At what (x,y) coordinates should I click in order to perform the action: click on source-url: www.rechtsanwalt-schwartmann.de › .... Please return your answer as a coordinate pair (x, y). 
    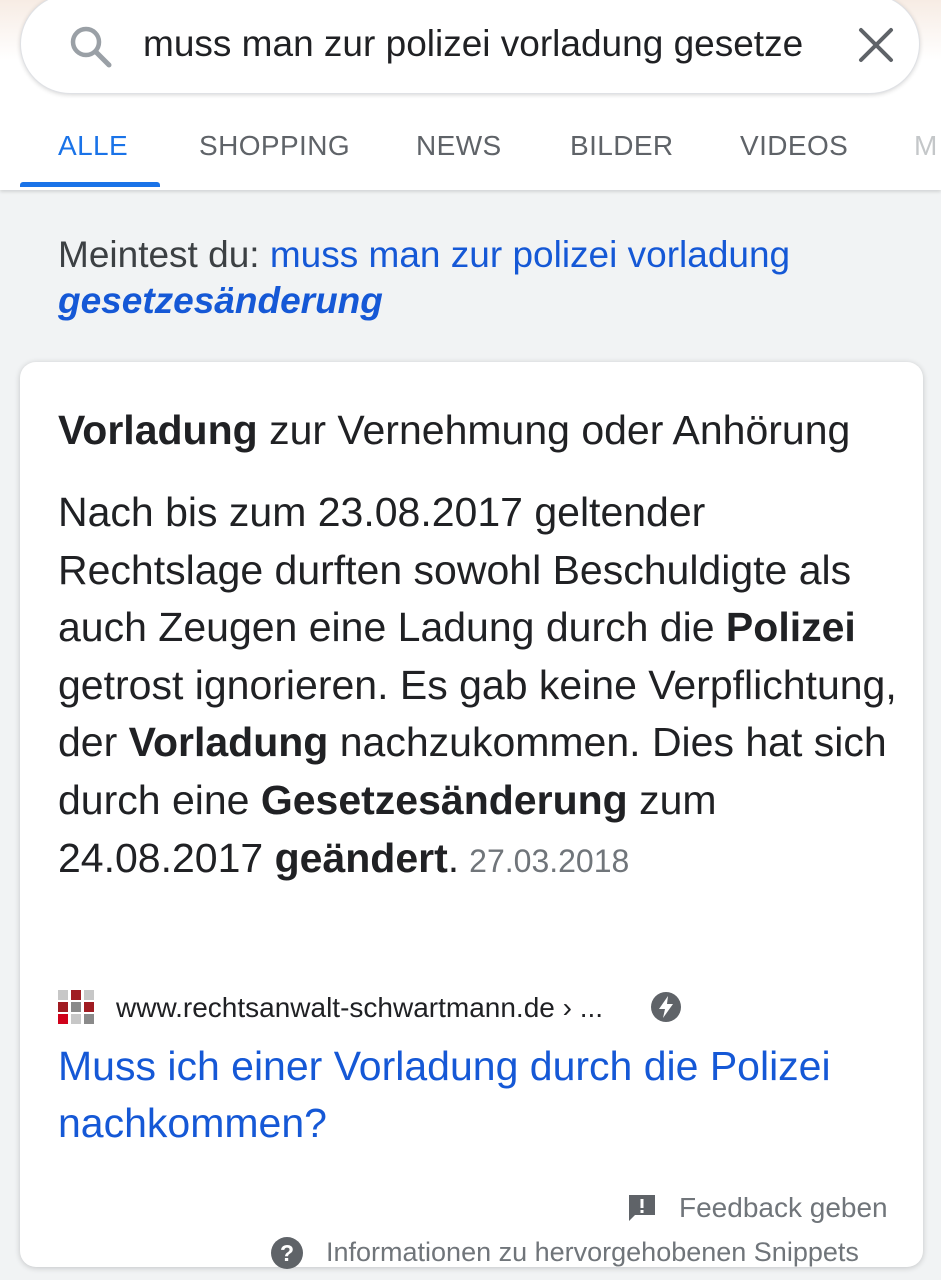
    Looking at the image, I should click on (359, 1008).